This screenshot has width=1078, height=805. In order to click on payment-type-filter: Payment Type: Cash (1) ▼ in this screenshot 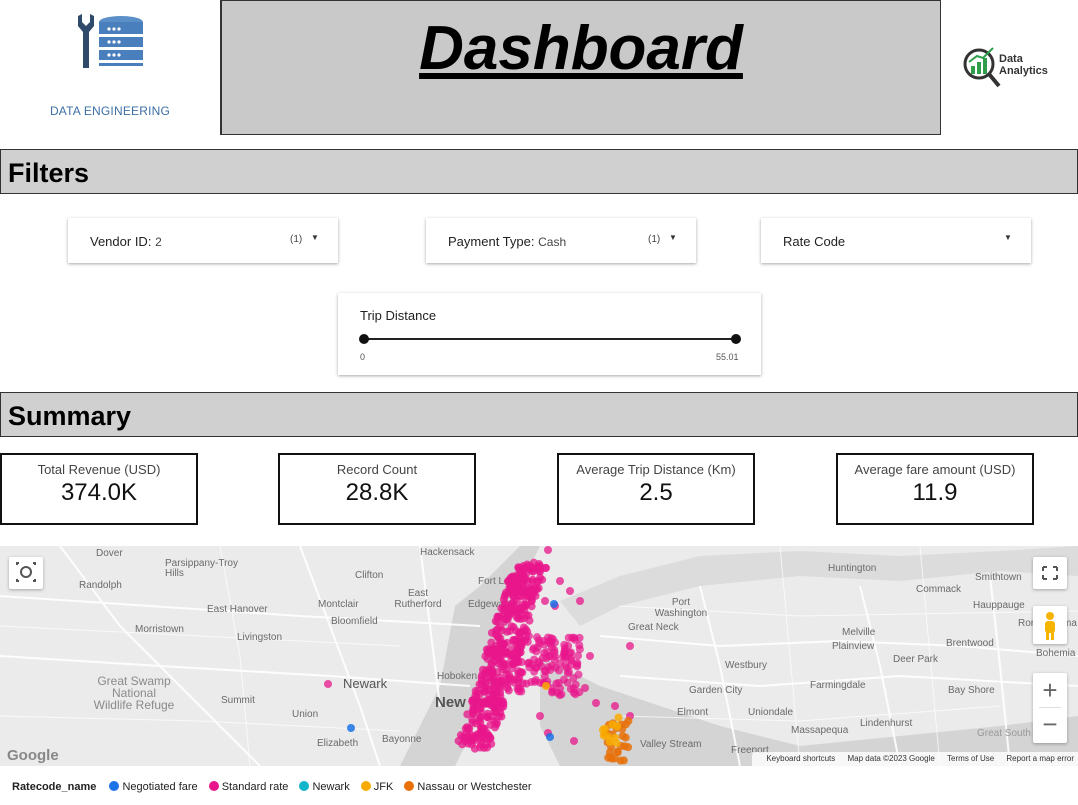, I will do `click(561, 240)`.